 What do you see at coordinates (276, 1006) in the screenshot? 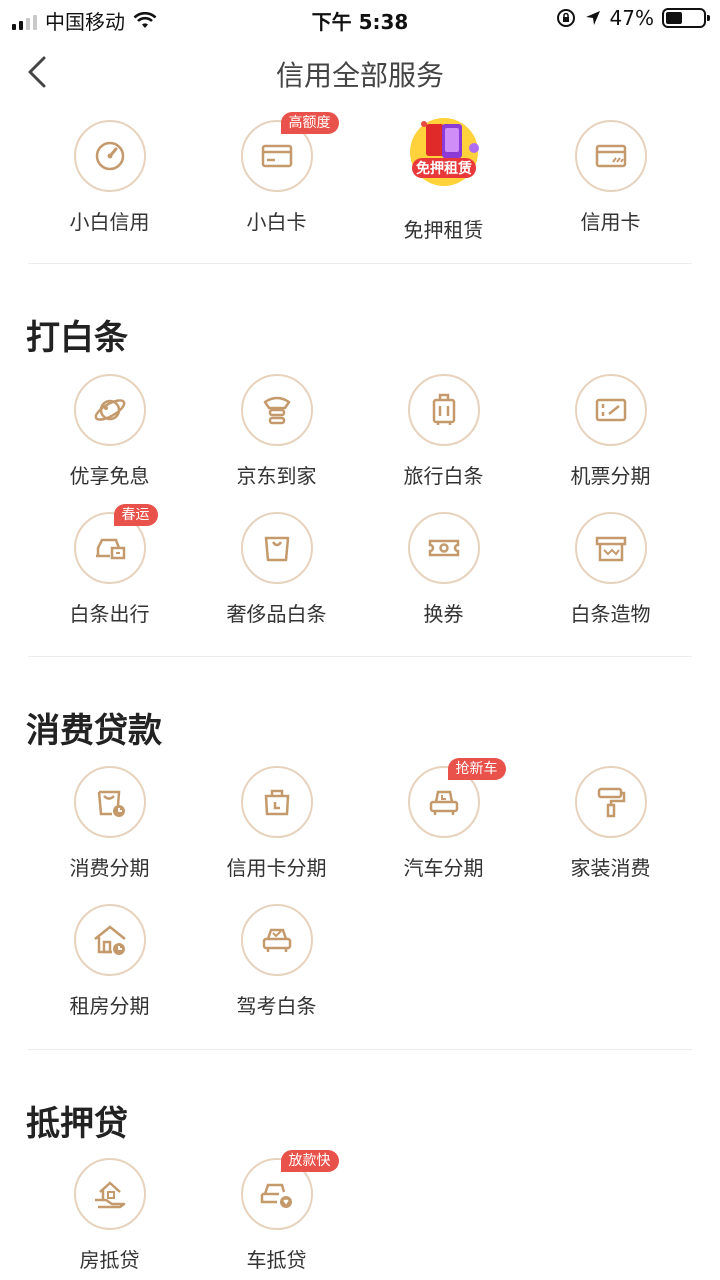
I see `service-label: 驾考白条` at bounding box center [276, 1006].